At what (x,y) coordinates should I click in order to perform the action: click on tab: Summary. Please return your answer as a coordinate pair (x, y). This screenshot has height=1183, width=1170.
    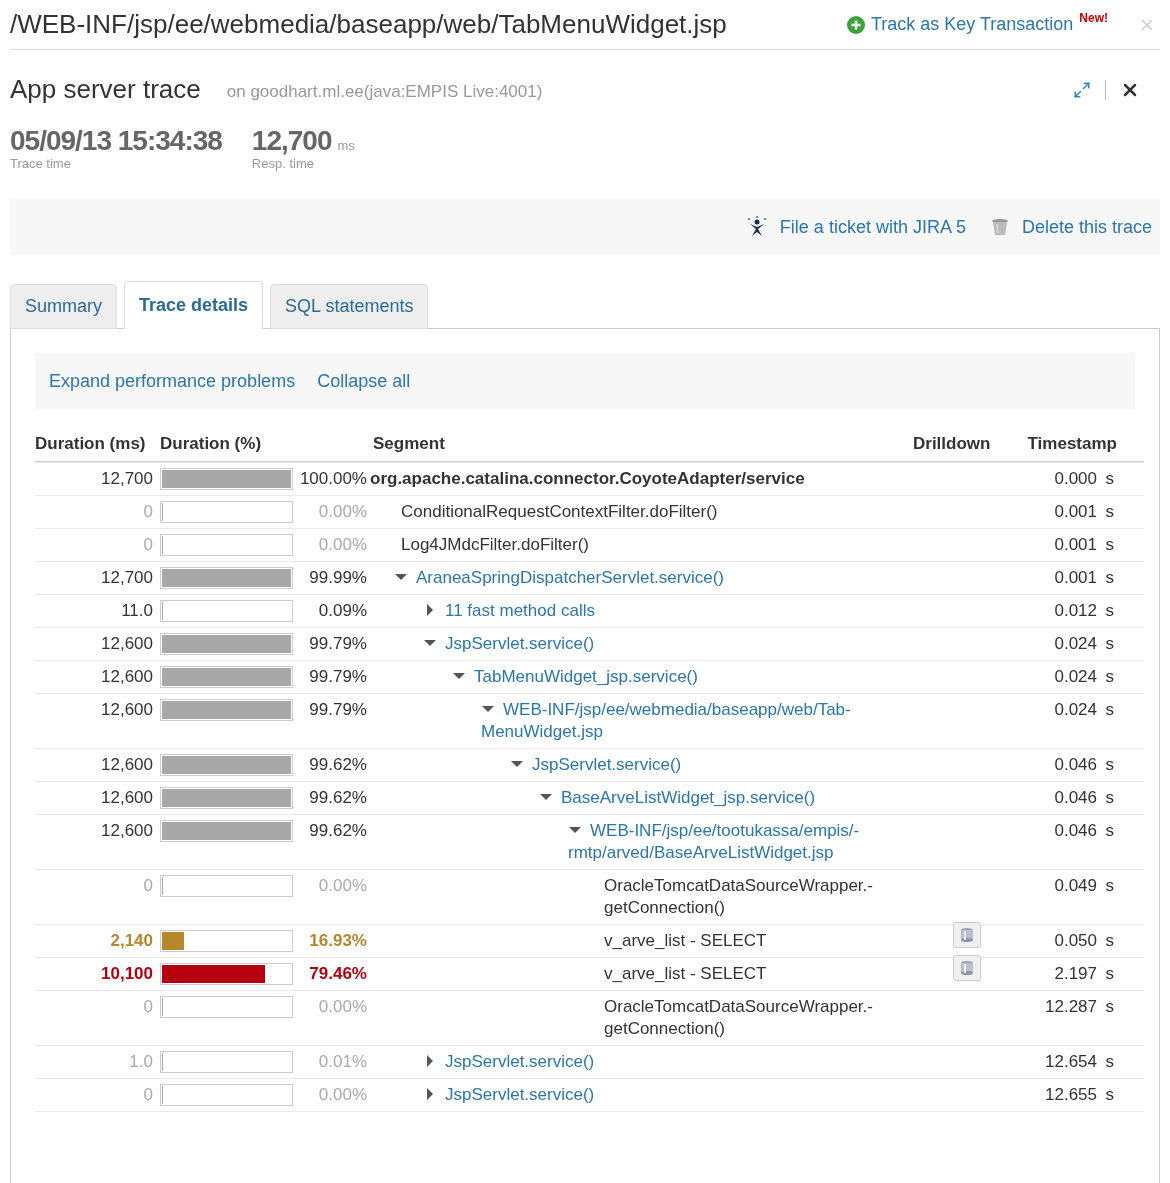
    Looking at the image, I should click on (63, 306).